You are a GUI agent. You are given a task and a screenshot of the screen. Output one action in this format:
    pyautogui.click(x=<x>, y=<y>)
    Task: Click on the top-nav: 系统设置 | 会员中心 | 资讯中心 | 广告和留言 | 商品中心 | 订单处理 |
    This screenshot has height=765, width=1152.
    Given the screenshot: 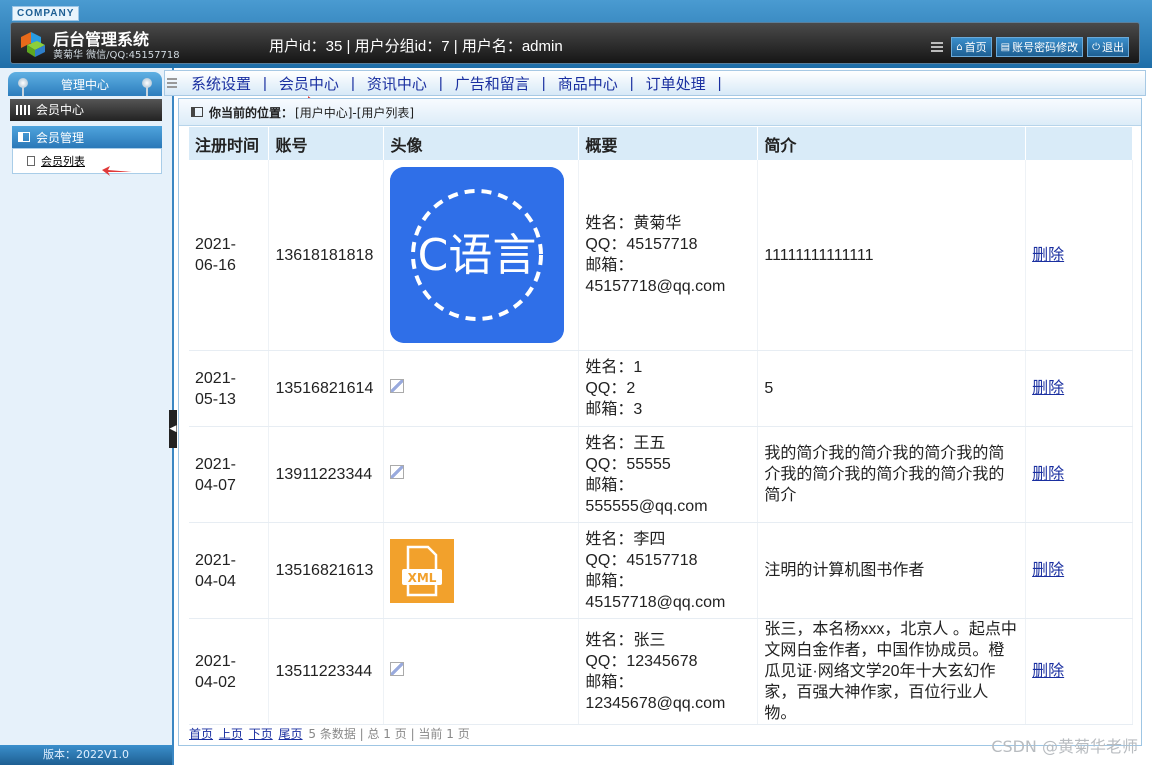 What is the action you would take?
    pyautogui.click(x=655, y=83)
    